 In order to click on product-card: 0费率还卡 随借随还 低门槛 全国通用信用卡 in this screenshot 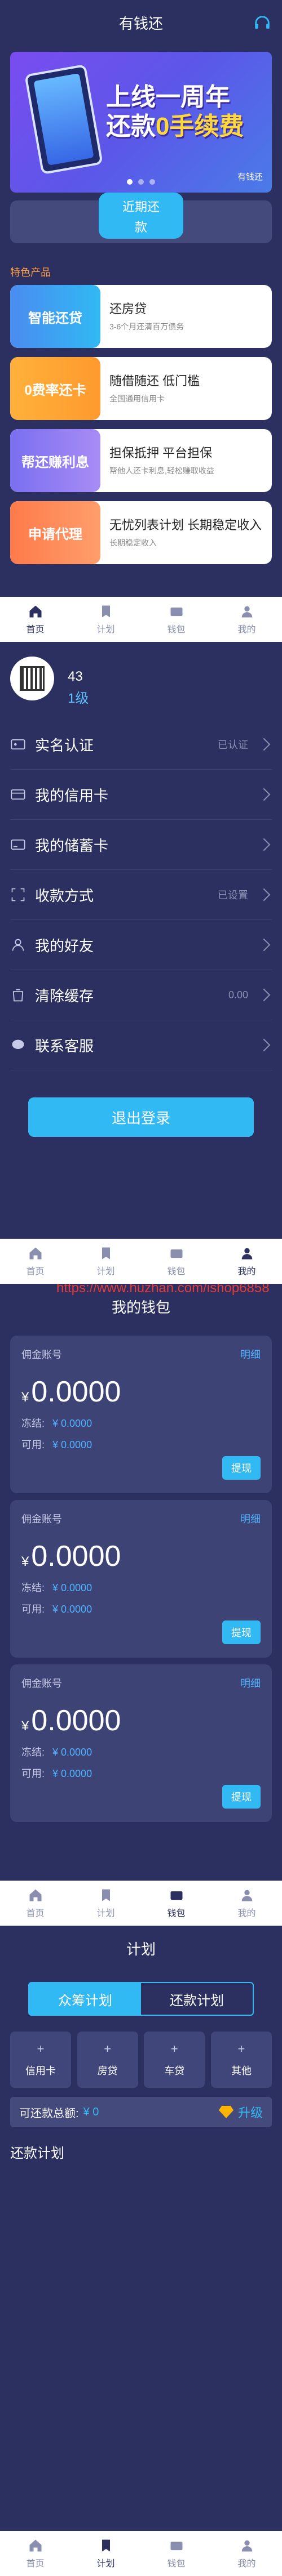, I will do `click(141, 388)`.